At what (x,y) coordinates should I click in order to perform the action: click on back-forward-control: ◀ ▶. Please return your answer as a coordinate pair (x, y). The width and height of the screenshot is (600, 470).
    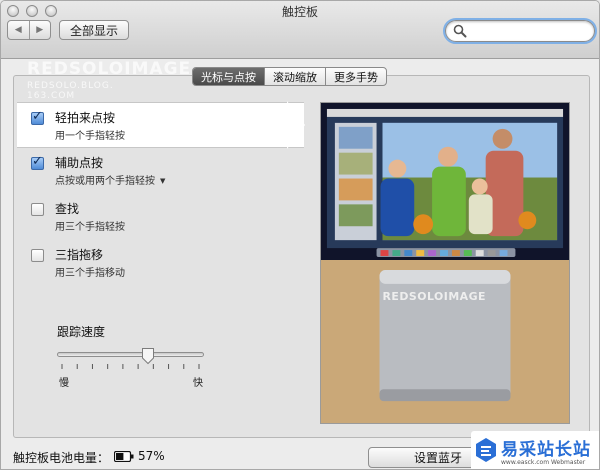
    Looking at the image, I should click on (29, 30).